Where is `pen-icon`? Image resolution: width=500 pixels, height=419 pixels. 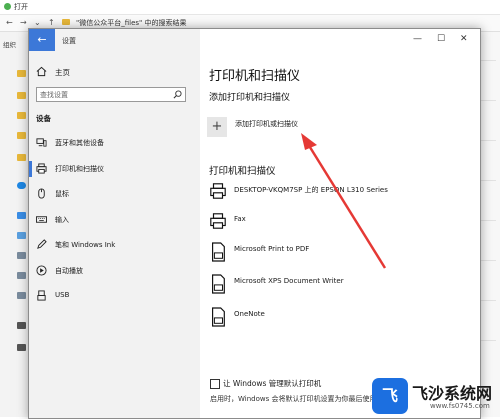
pen-icon is located at coordinates (42, 244).